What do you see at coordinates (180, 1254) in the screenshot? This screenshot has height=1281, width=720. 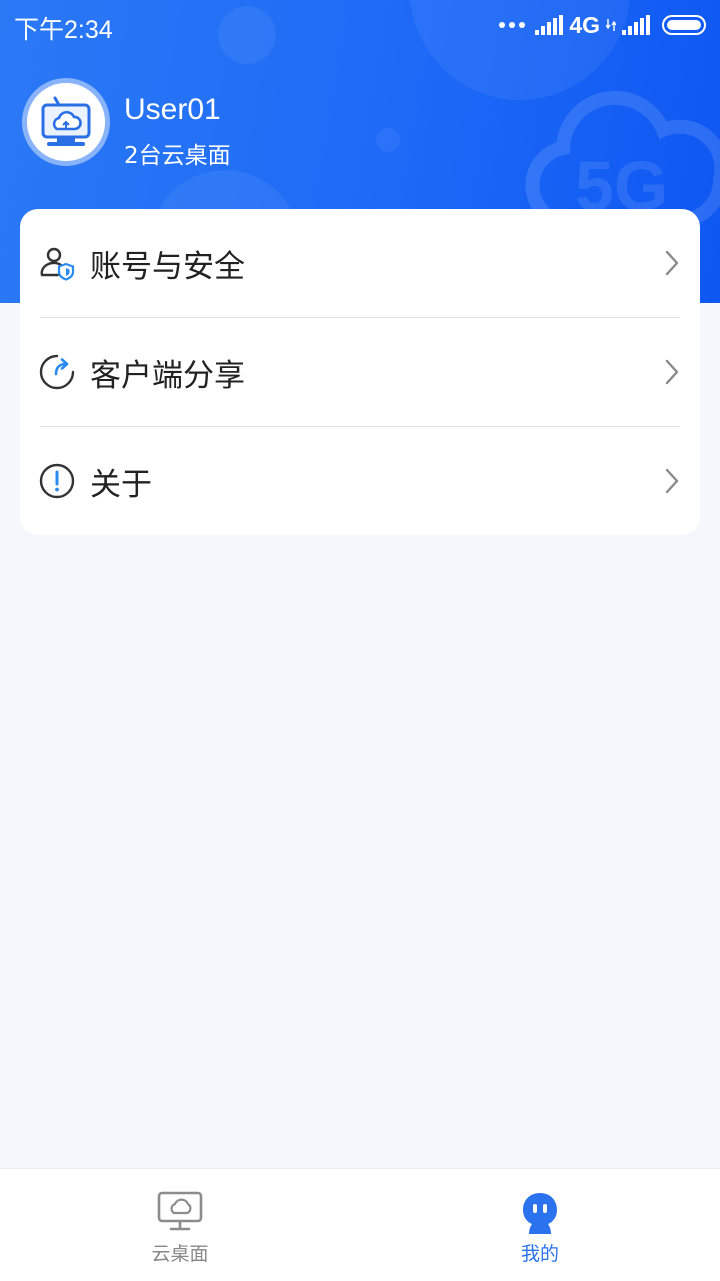 I see `tab-label: 云桌面` at bounding box center [180, 1254].